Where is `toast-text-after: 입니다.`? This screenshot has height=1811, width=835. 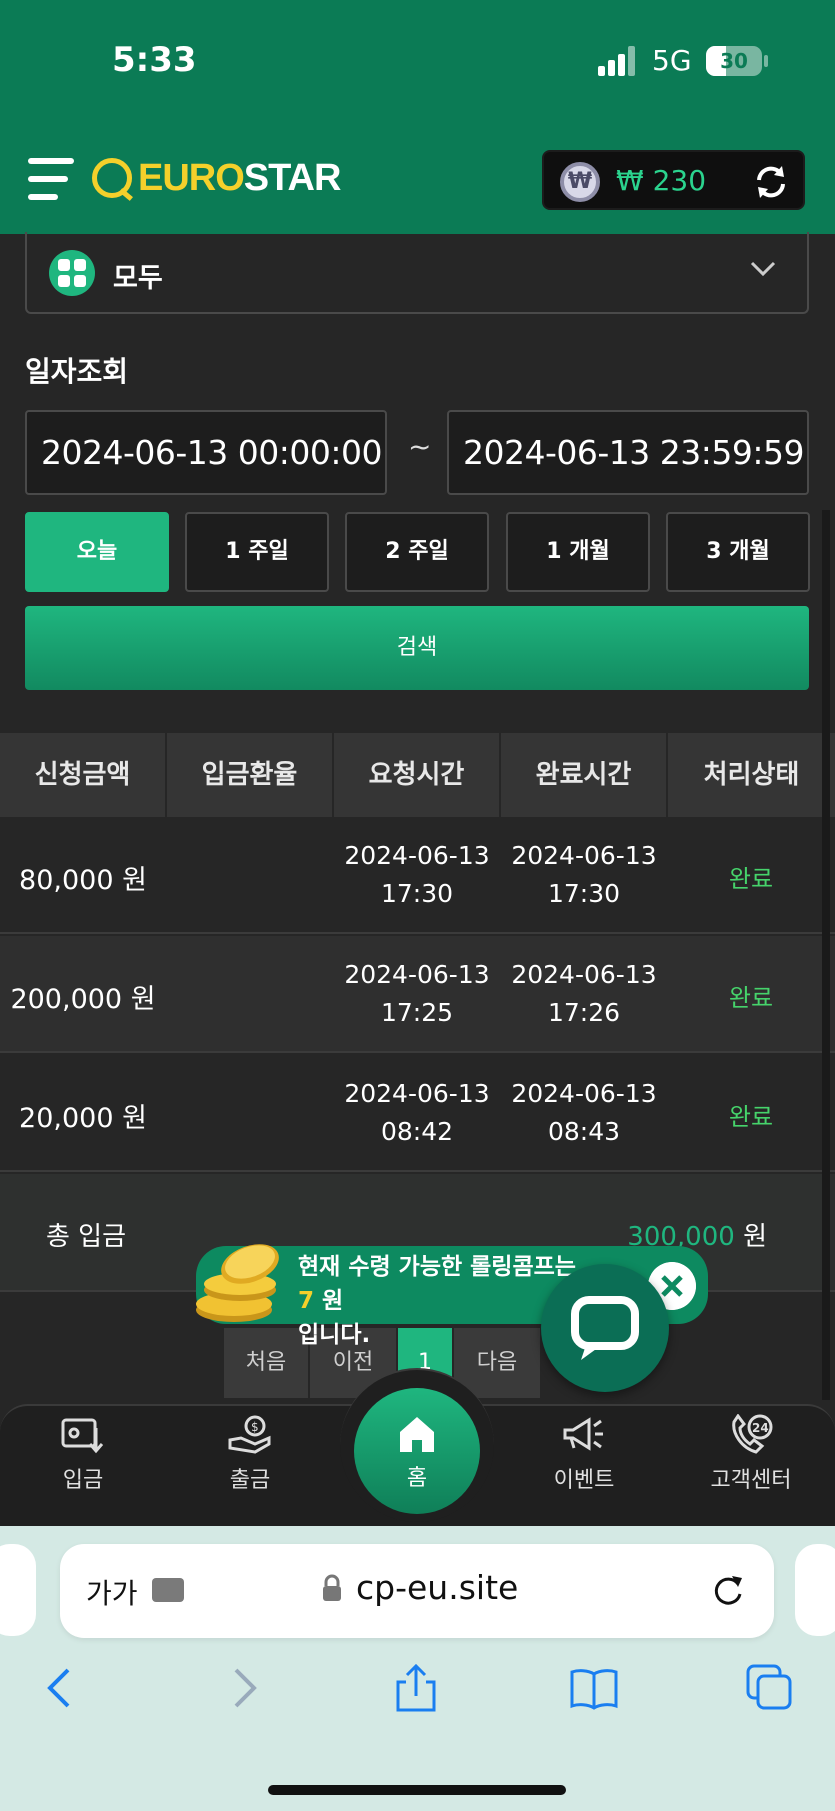 toast-text-after: 입니다. is located at coordinates (334, 1335).